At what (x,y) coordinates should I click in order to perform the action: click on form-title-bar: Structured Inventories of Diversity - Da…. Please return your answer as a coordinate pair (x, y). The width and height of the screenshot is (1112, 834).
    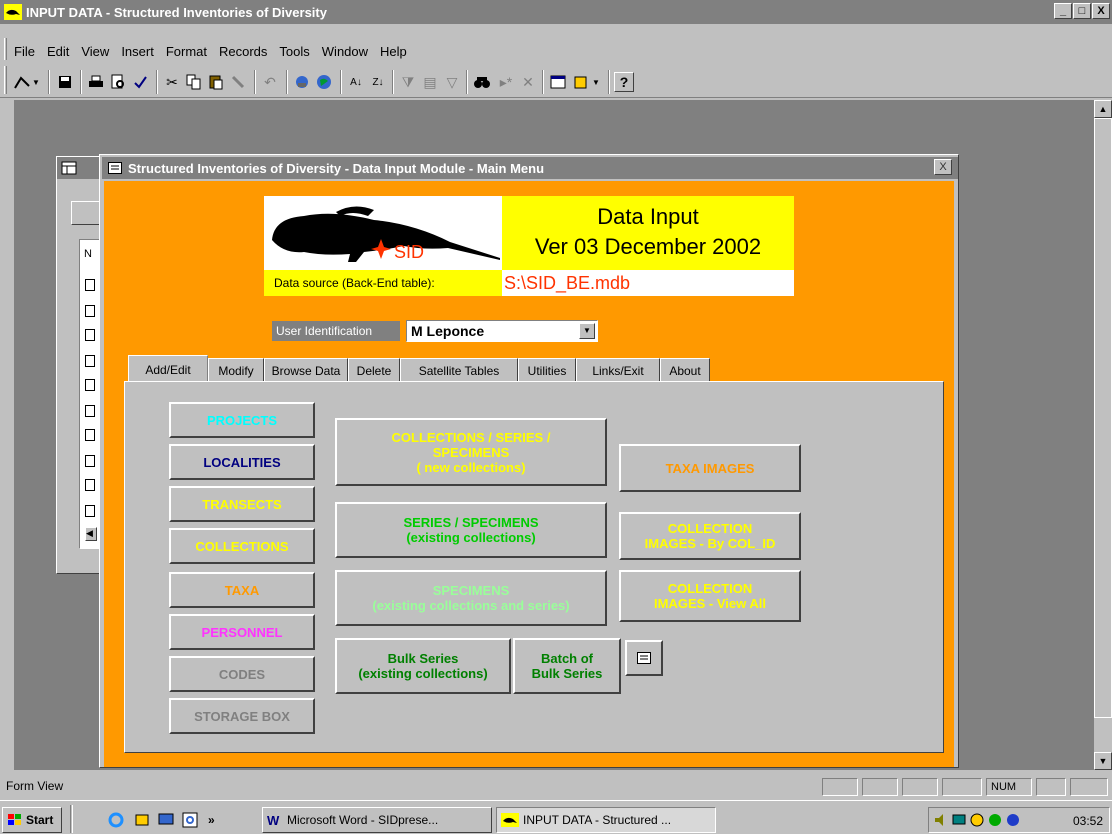
    Looking at the image, I should click on (530, 168).